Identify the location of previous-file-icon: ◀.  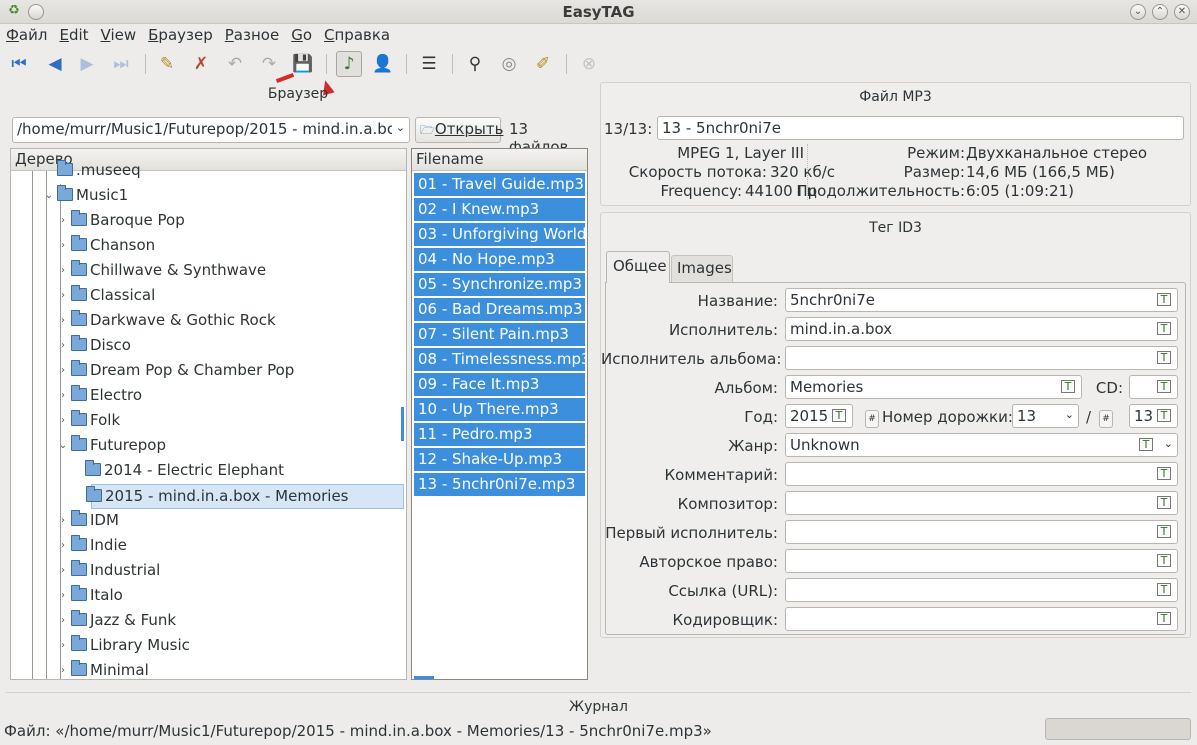
(55, 64).